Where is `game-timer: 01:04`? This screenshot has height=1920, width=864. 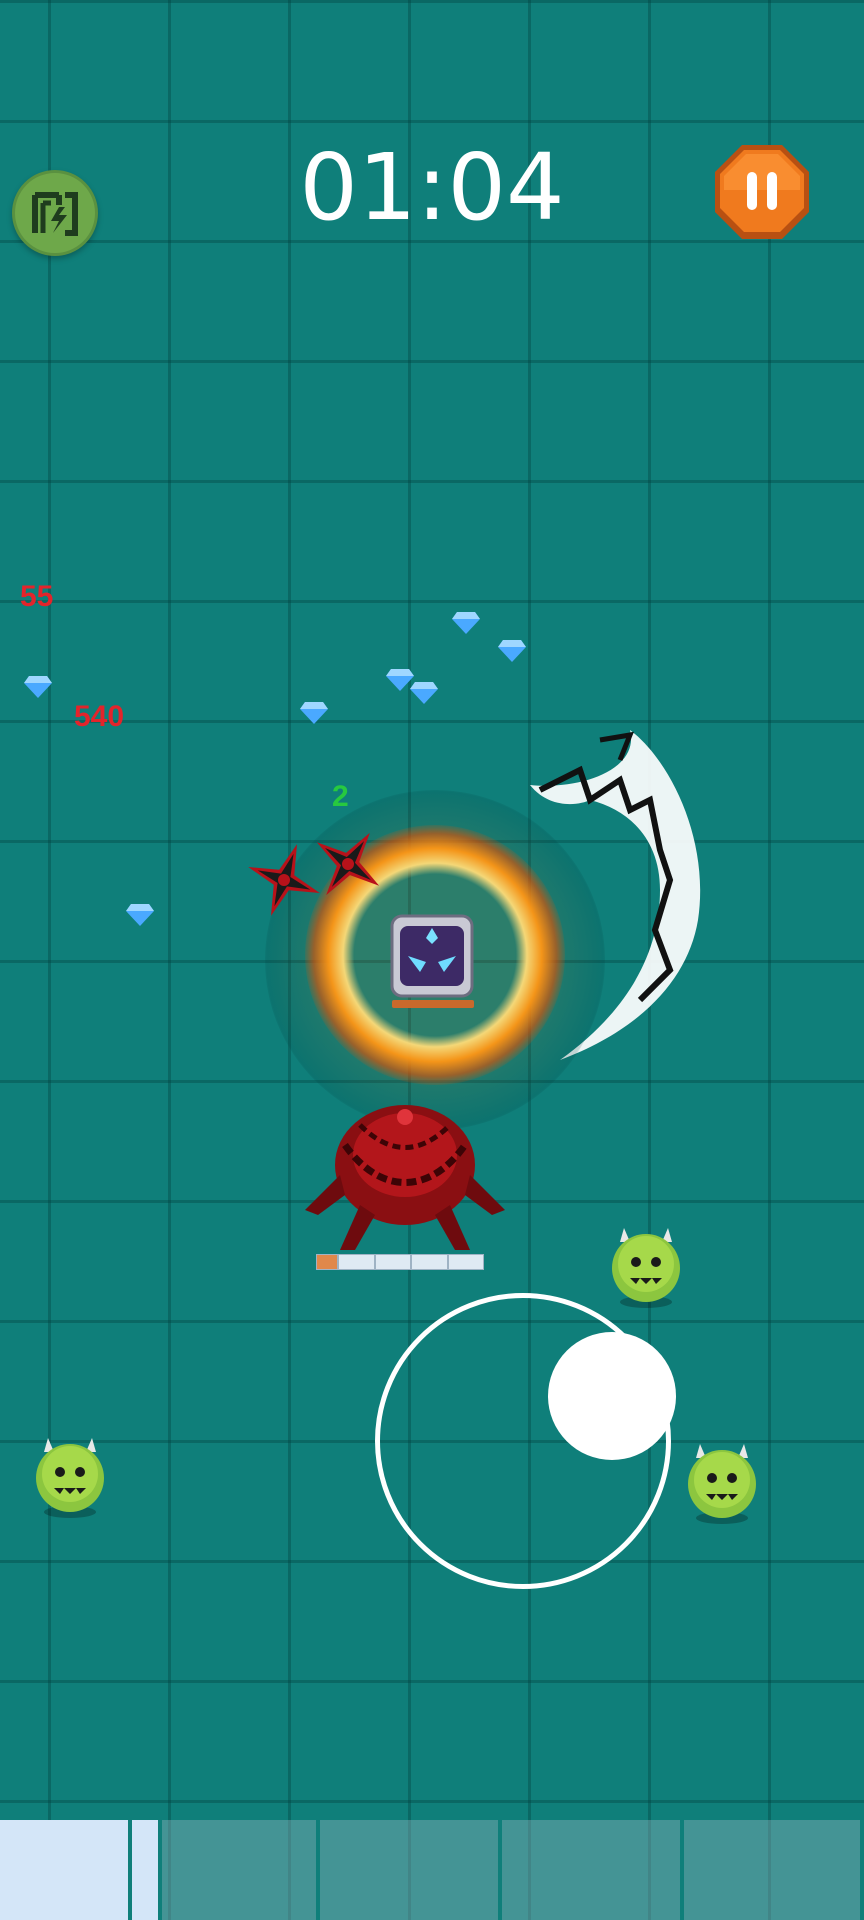
game-timer: 01:04 is located at coordinates (432, 187).